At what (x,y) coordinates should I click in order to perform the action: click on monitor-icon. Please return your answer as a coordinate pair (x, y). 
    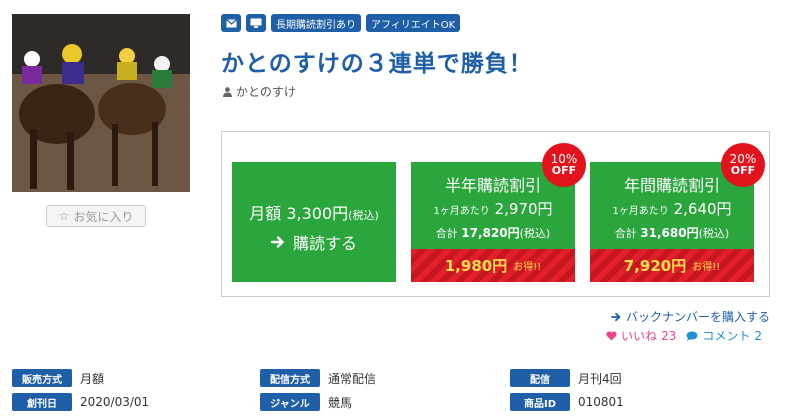
    Looking at the image, I should click on (256, 23).